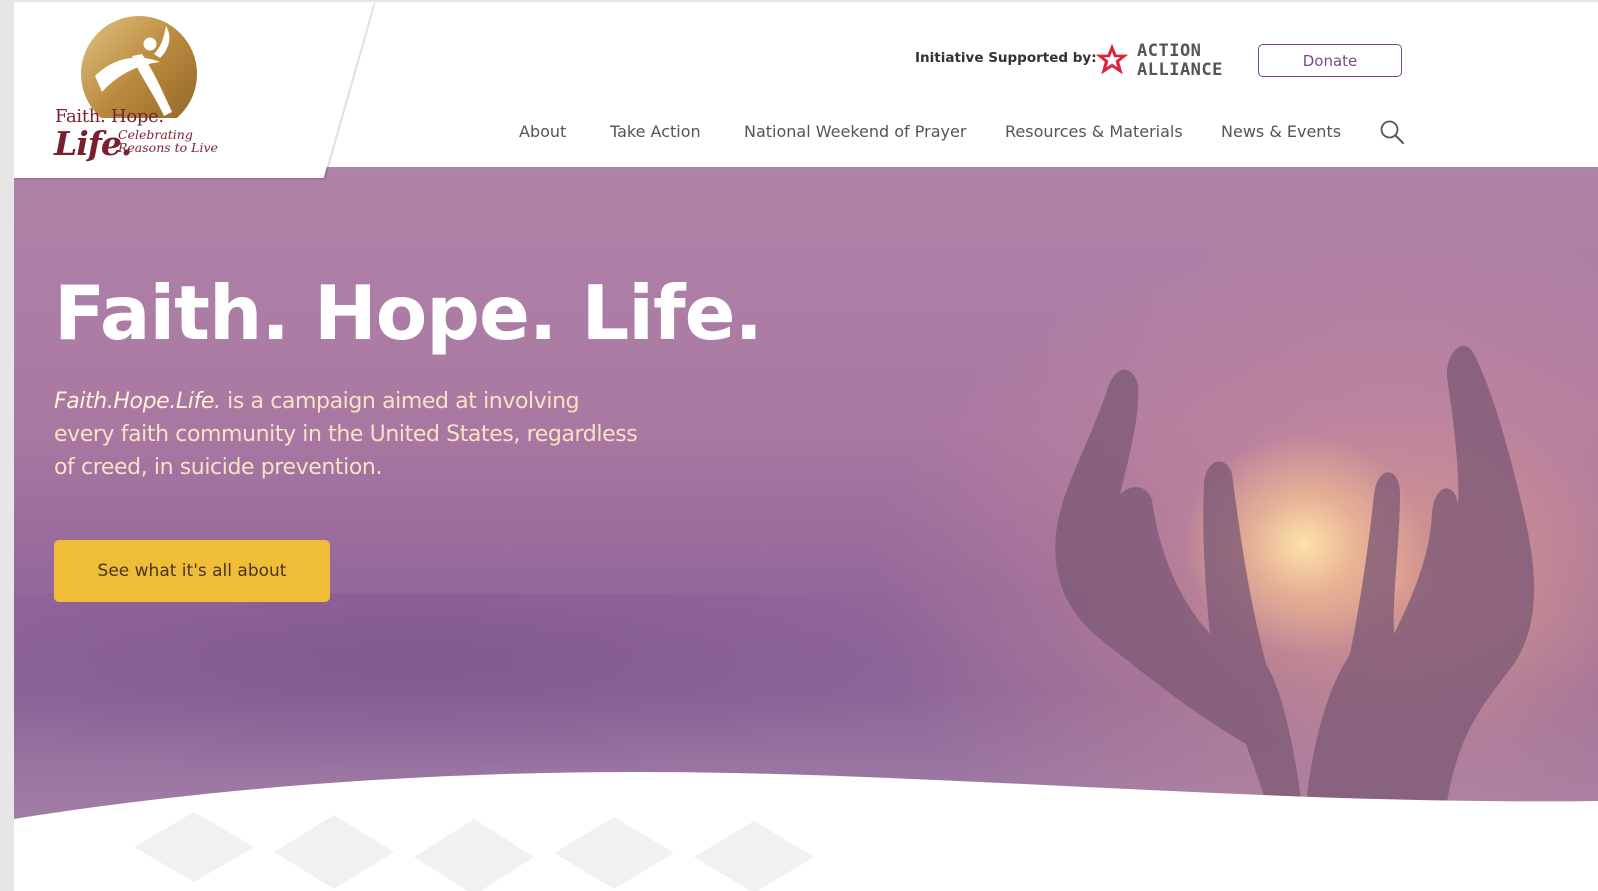 This screenshot has width=1598, height=891. What do you see at coordinates (139, 67) in the screenshot?
I see `logo-emblem-icon` at bounding box center [139, 67].